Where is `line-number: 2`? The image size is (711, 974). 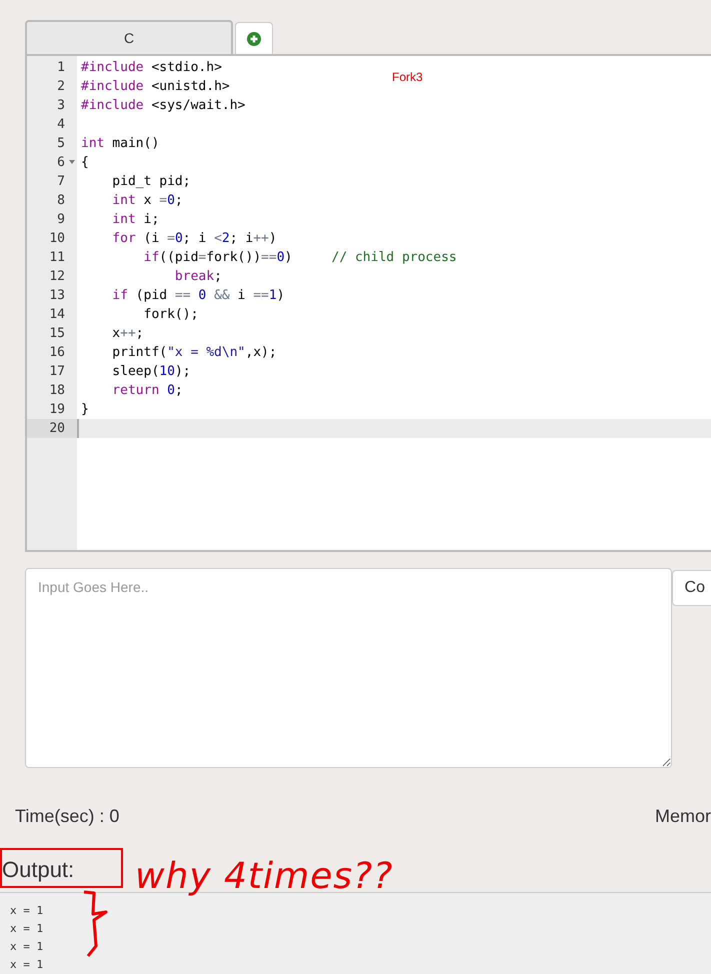 line-number: 2 is located at coordinates (61, 87).